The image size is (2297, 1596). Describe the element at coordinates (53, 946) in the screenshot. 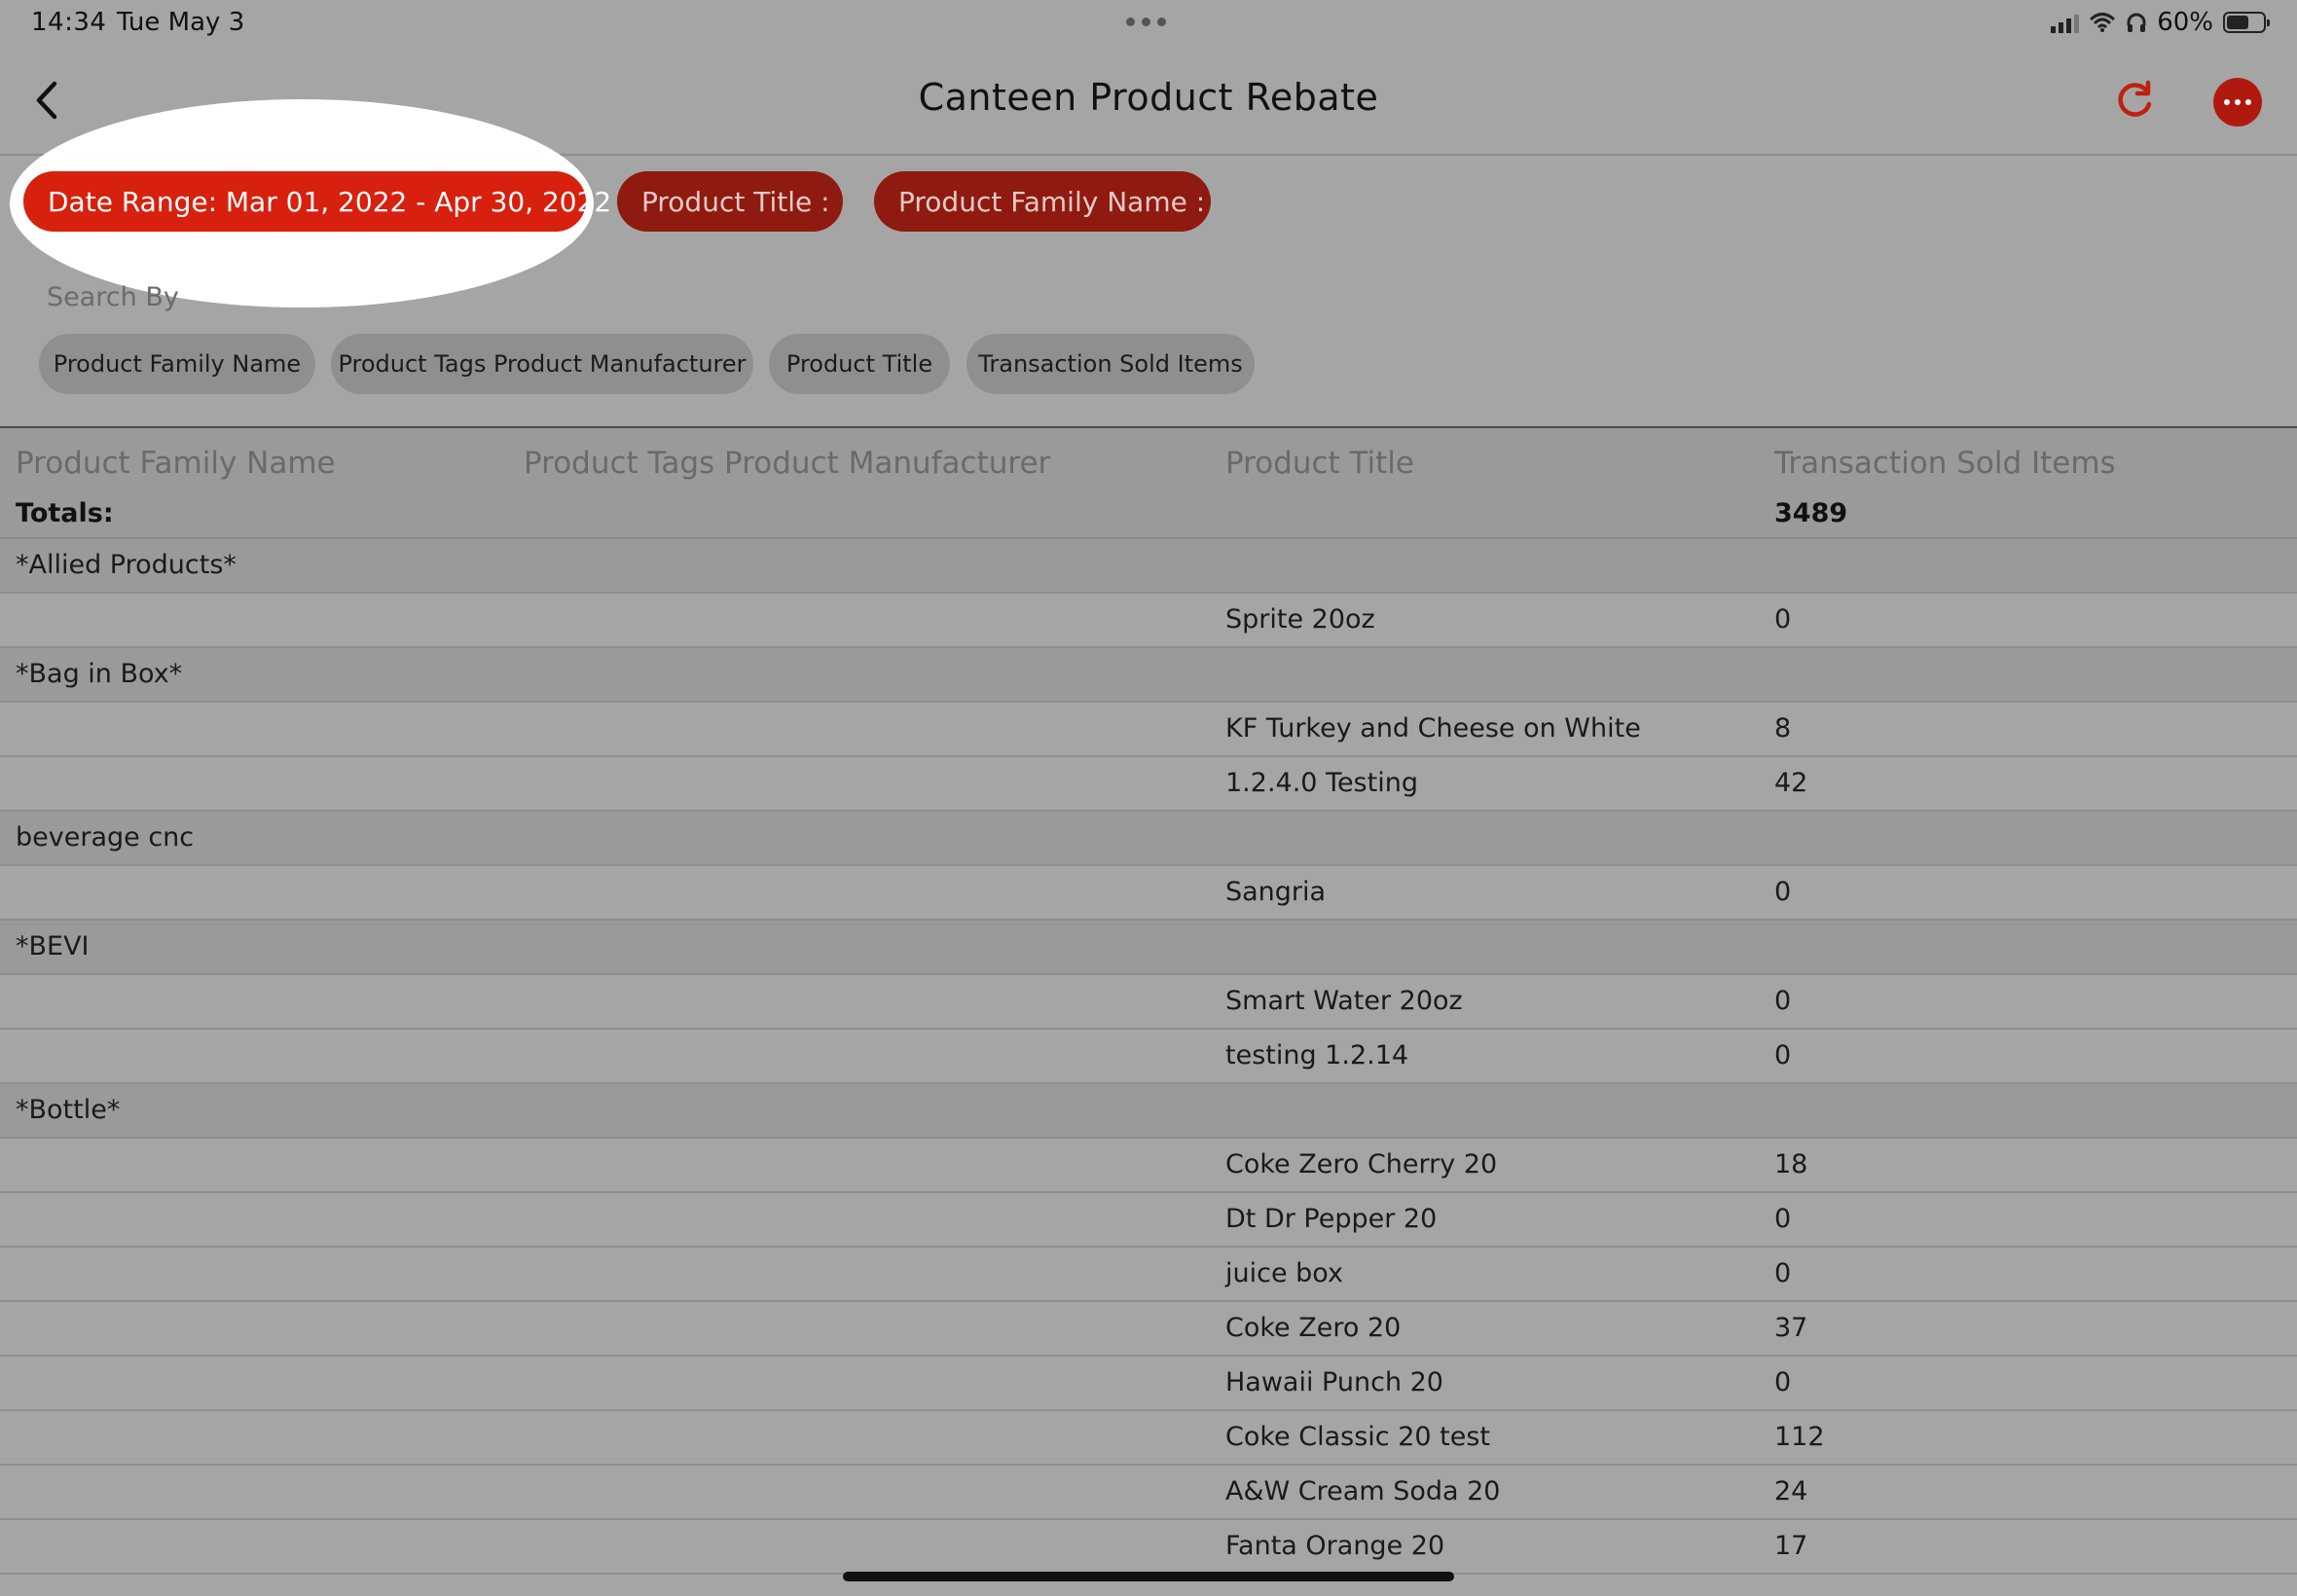

I see `family-name-cell: *BEVI` at that location.